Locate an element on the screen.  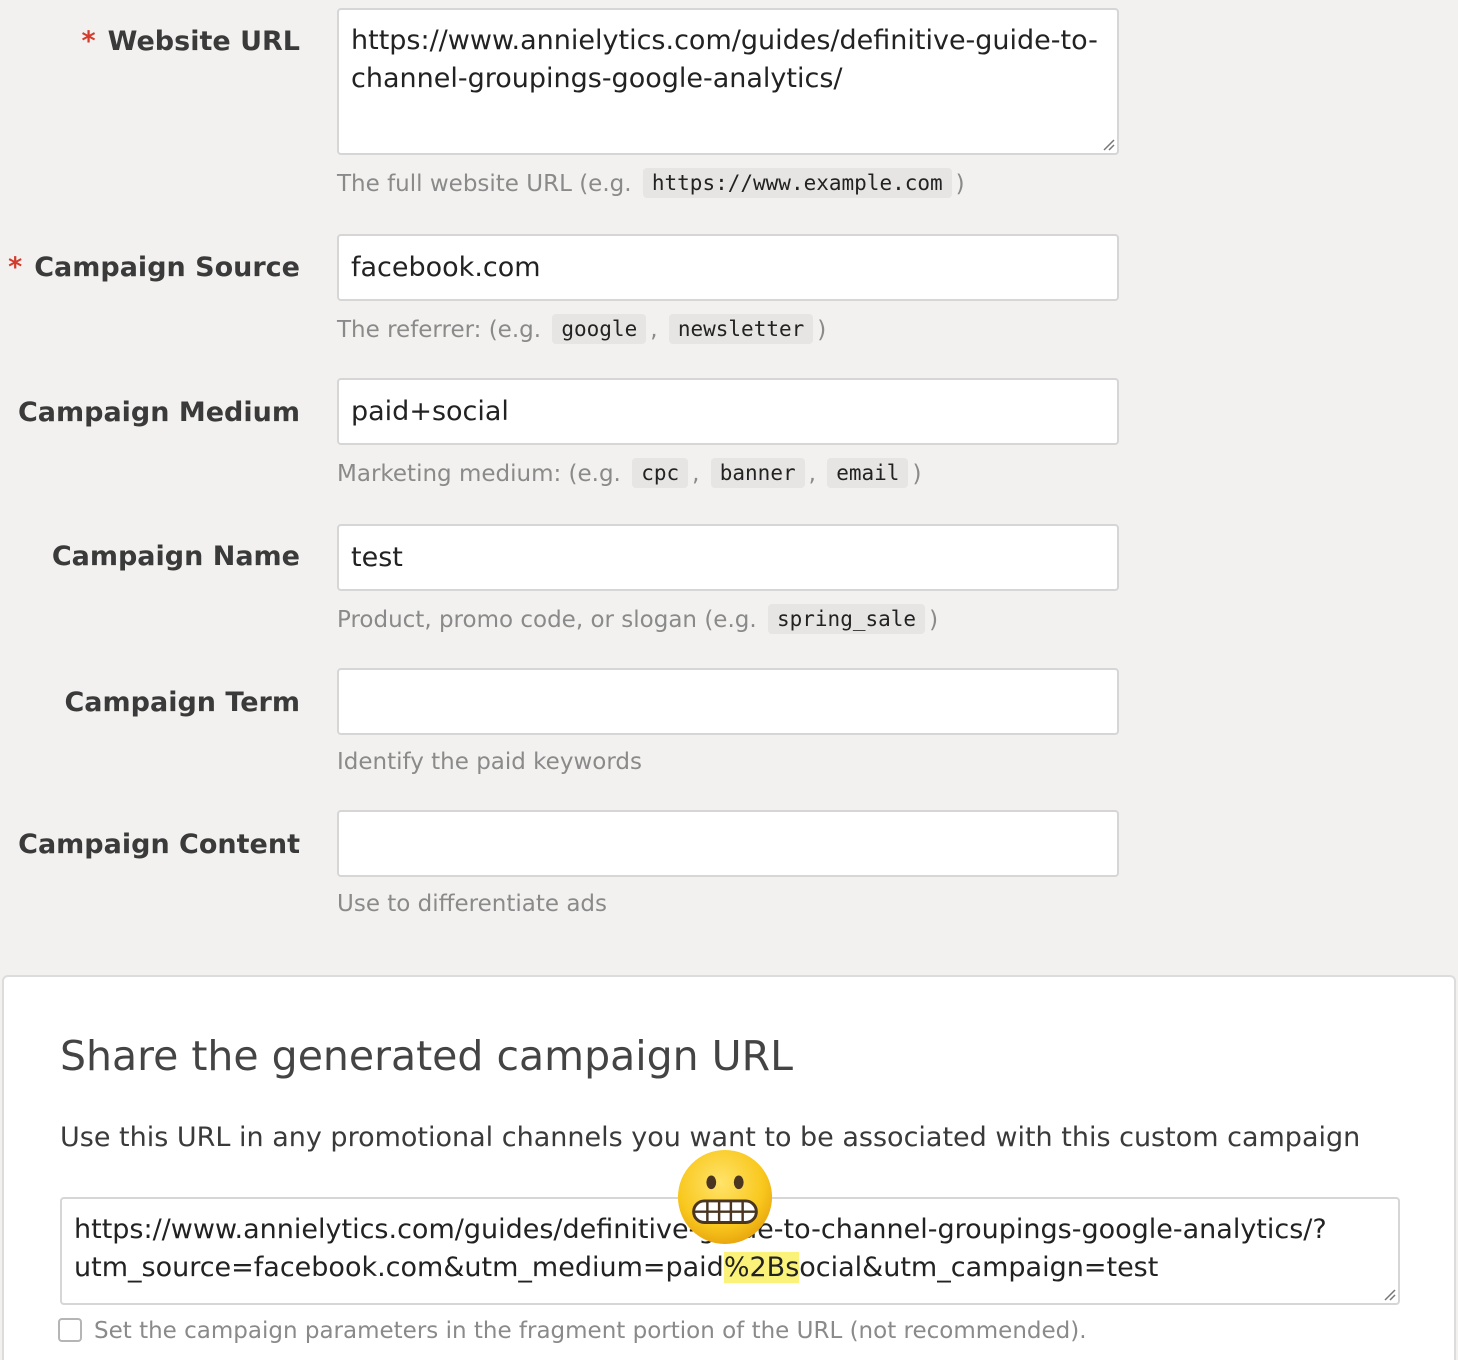
campaign-name-input: test is located at coordinates (728, 557).